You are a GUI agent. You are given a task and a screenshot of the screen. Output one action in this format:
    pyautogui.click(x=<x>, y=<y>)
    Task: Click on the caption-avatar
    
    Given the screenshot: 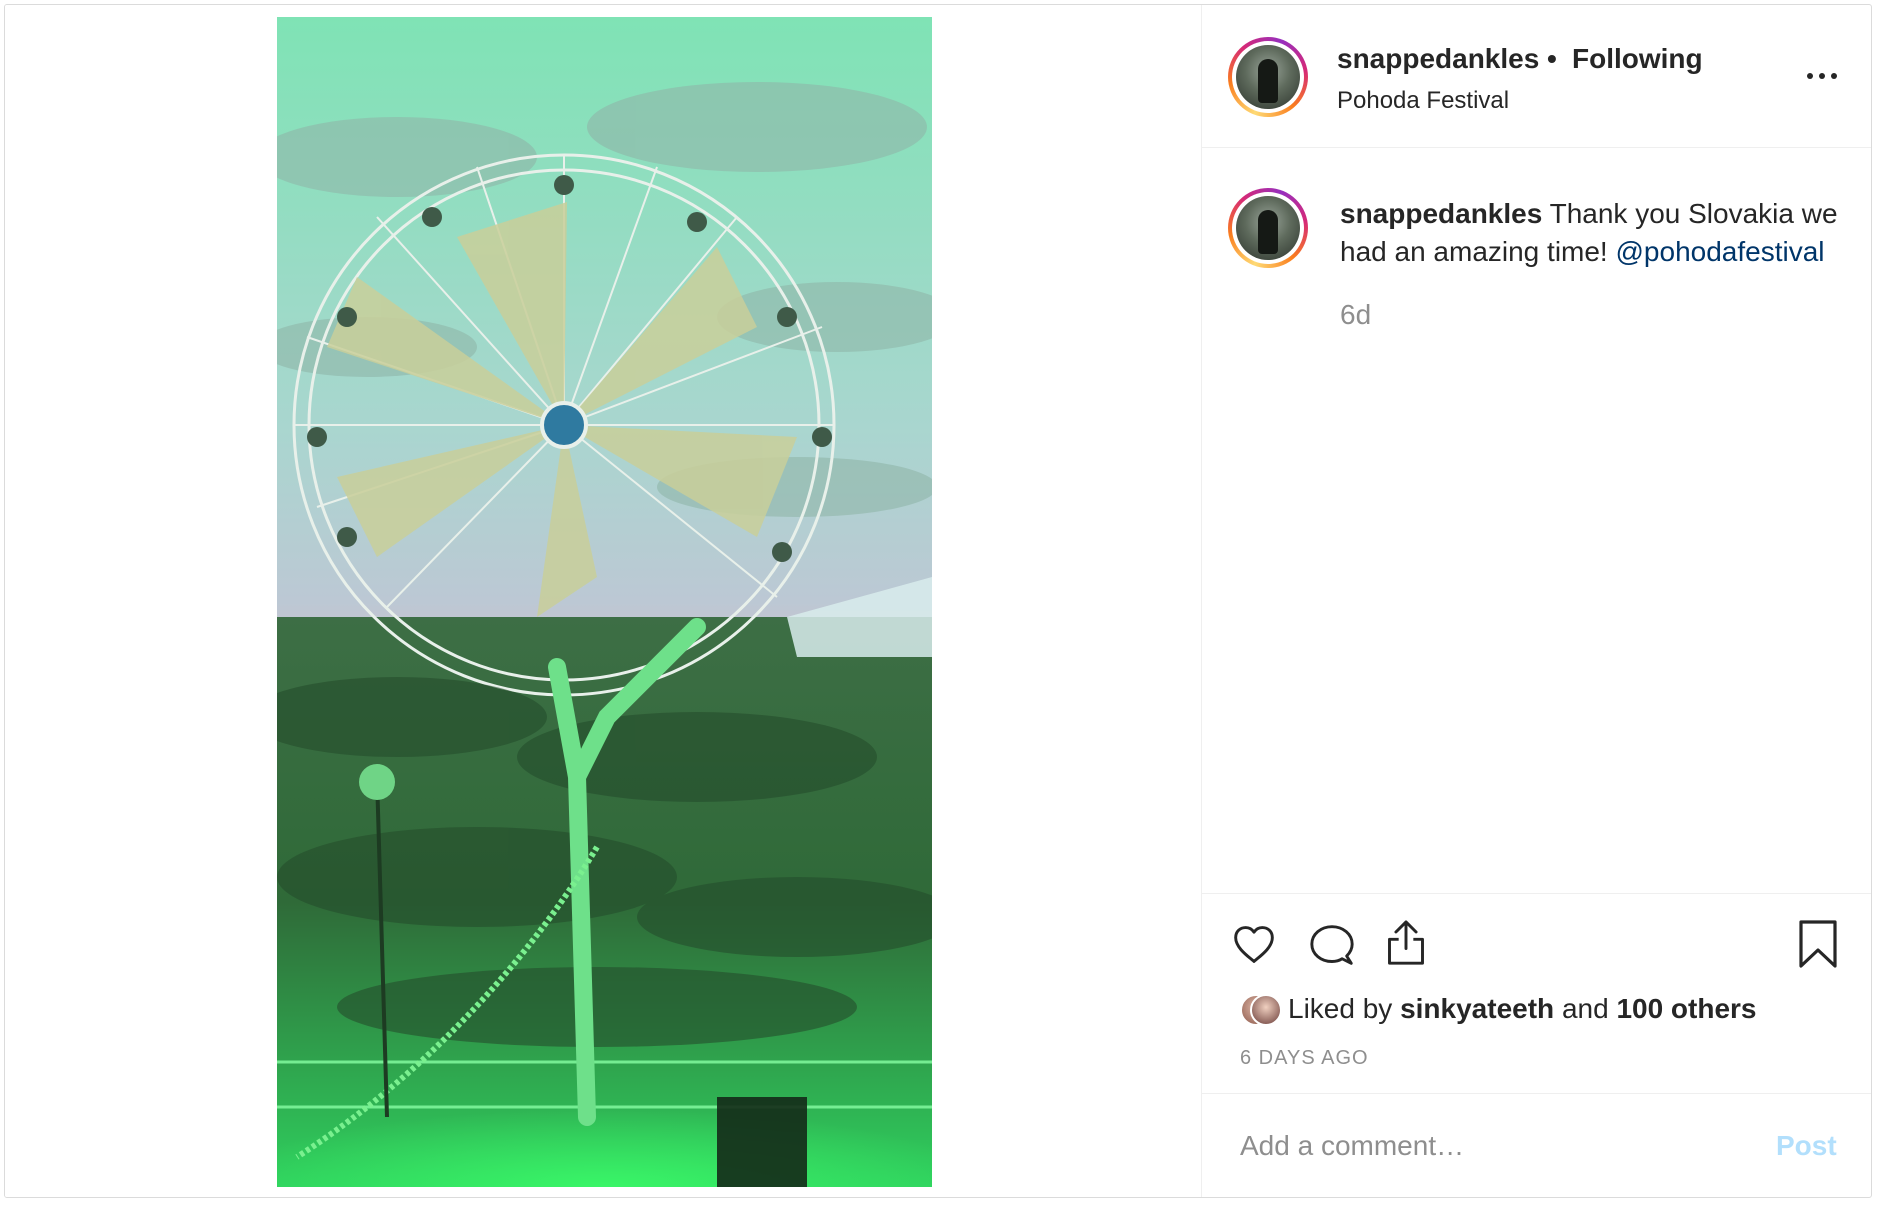 What is the action you would take?
    pyautogui.click(x=1268, y=228)
    